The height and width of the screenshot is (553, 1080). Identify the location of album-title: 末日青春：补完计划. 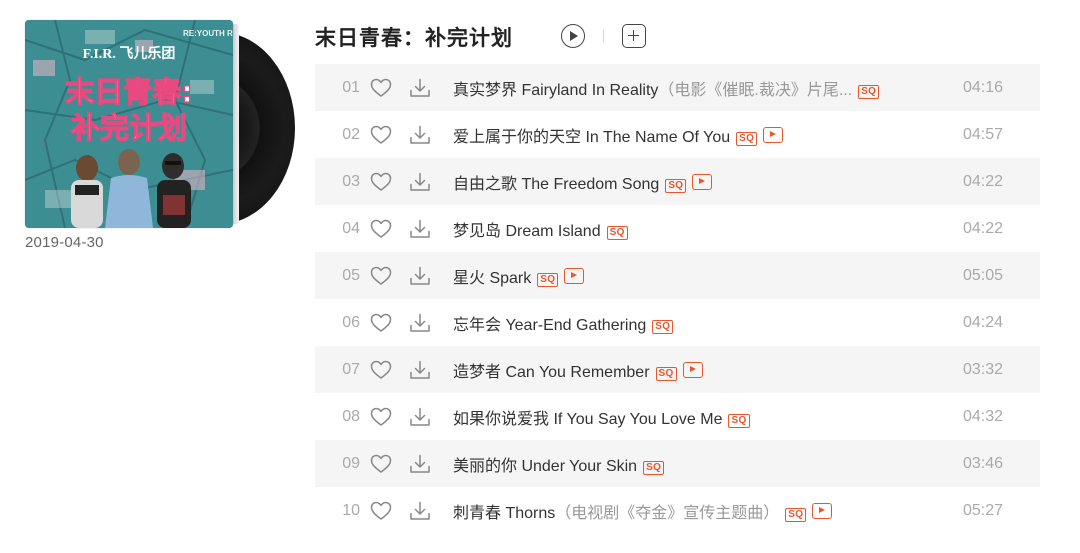
(414, 38).